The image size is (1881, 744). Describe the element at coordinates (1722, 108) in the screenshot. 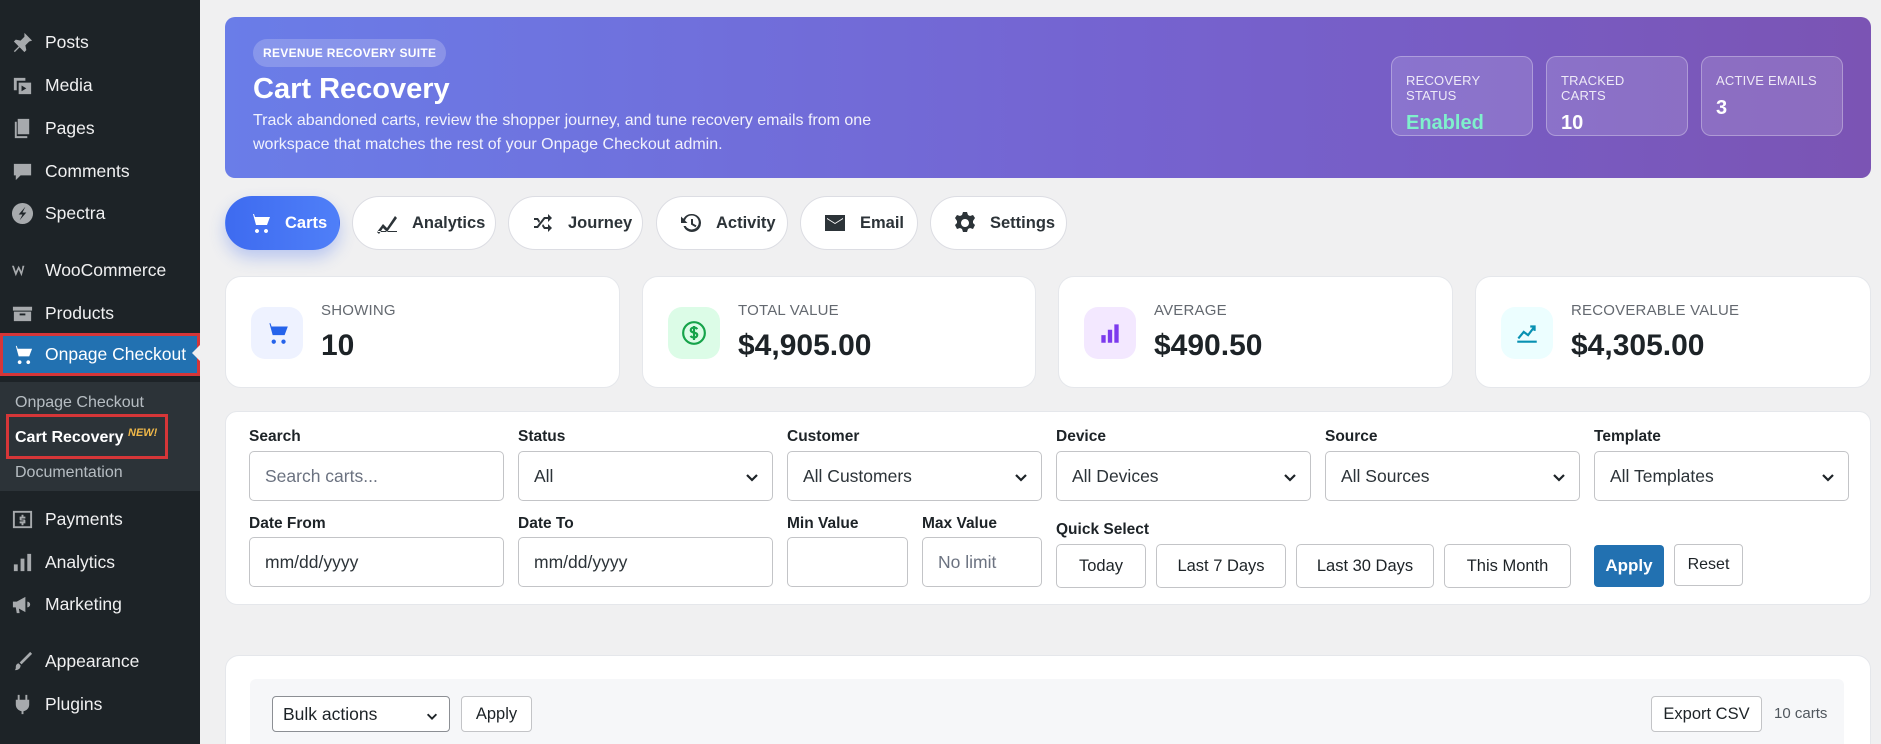

I see `hero-stat-value: 3` at that location.